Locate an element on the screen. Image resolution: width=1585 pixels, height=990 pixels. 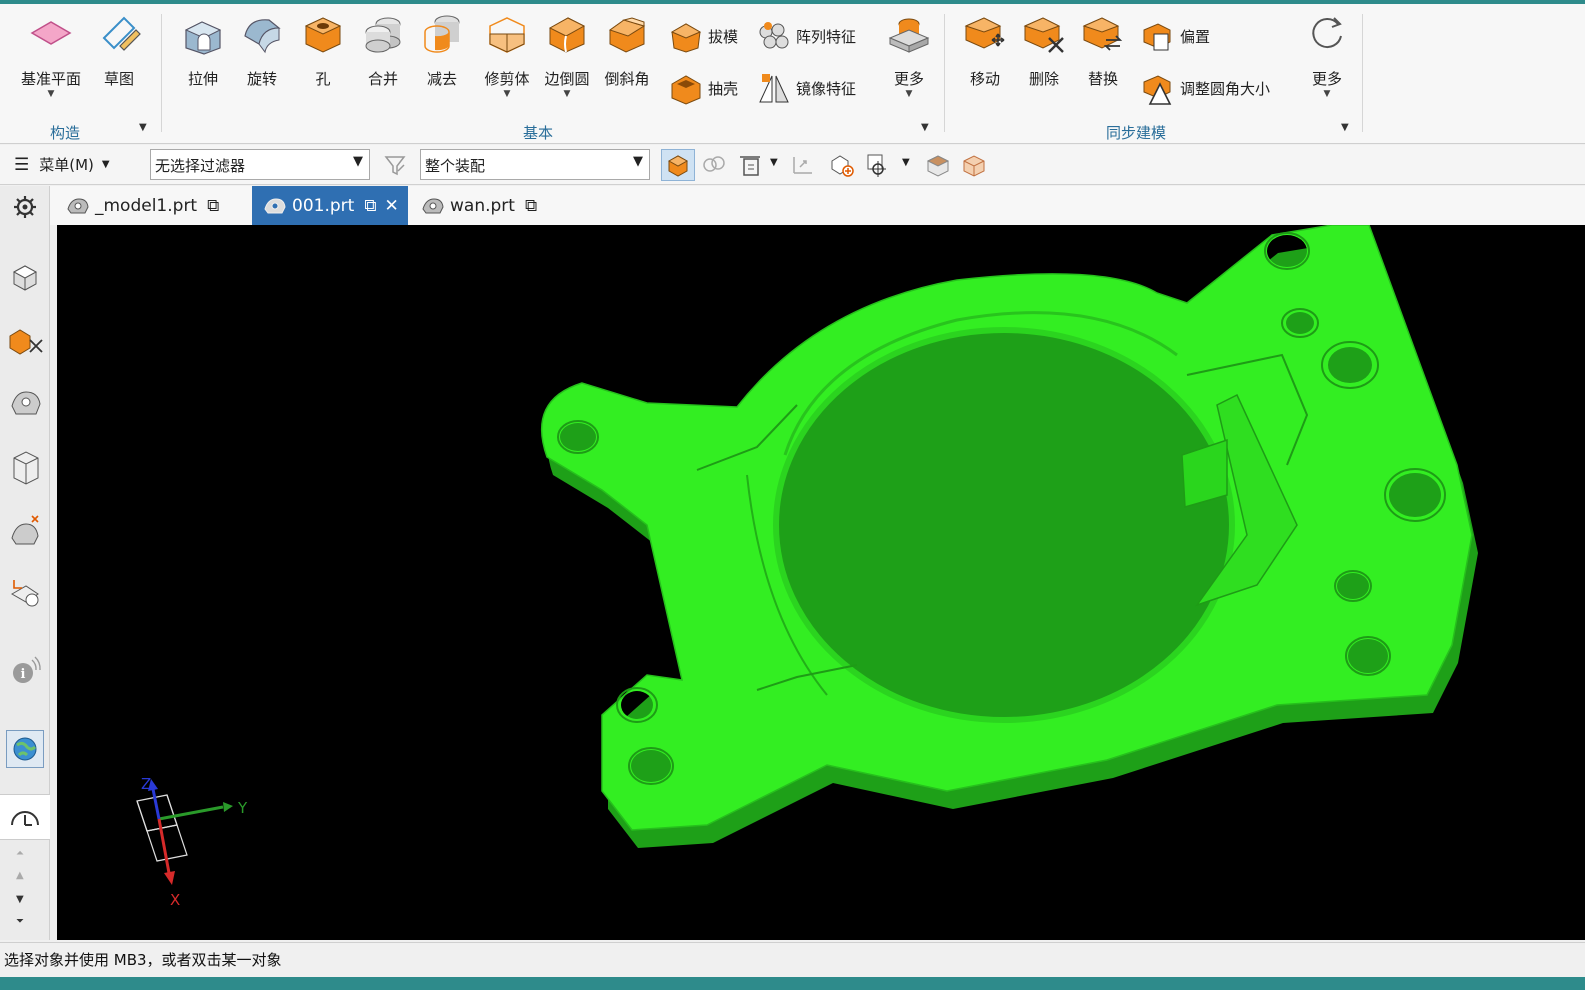
resize-blend-button: 调整圆角大小 is located at coordinates (1205, 88).